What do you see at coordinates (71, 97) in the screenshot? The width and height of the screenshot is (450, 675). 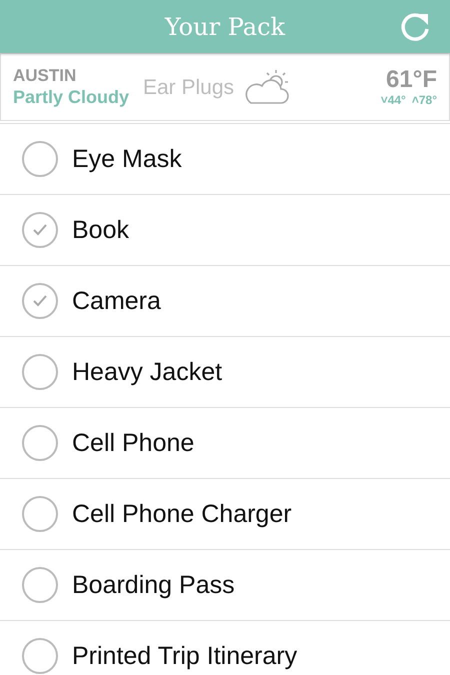 I see `weather-condition: Partly Cloudy` at bounding box center [71, 97].